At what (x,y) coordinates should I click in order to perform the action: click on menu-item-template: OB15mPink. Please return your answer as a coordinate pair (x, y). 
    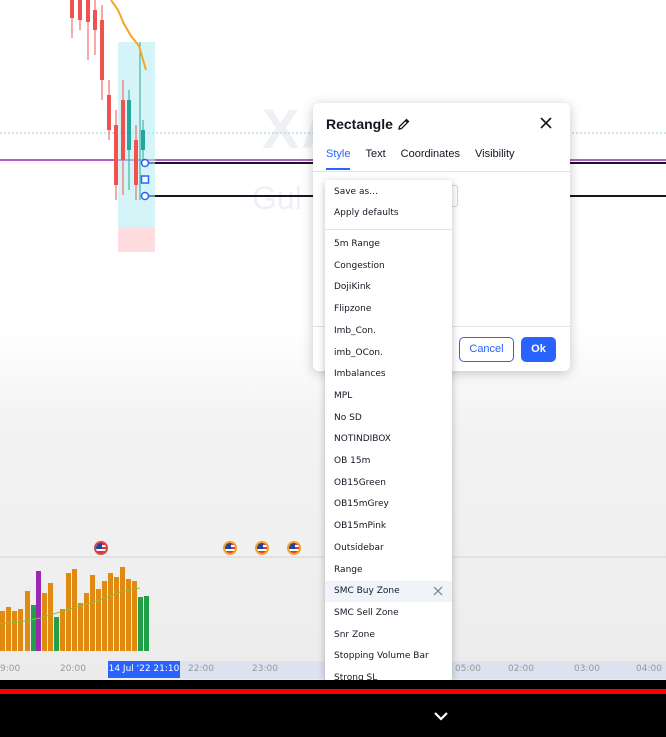
    Looking at the image, I should click on (388, 526).